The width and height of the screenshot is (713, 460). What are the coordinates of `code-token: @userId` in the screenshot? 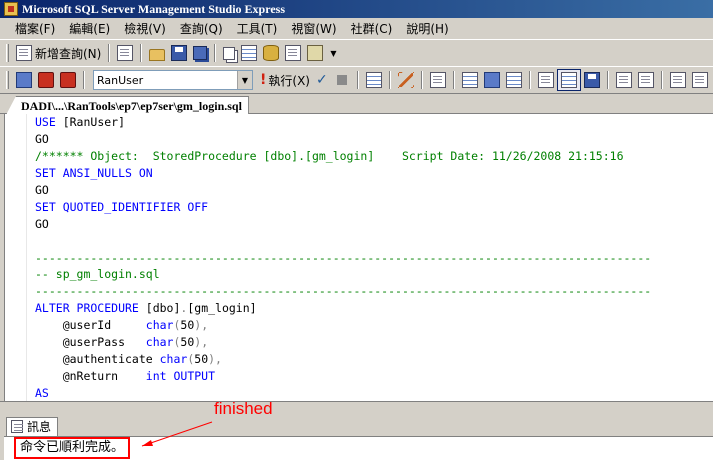 It's located at (90, 325).